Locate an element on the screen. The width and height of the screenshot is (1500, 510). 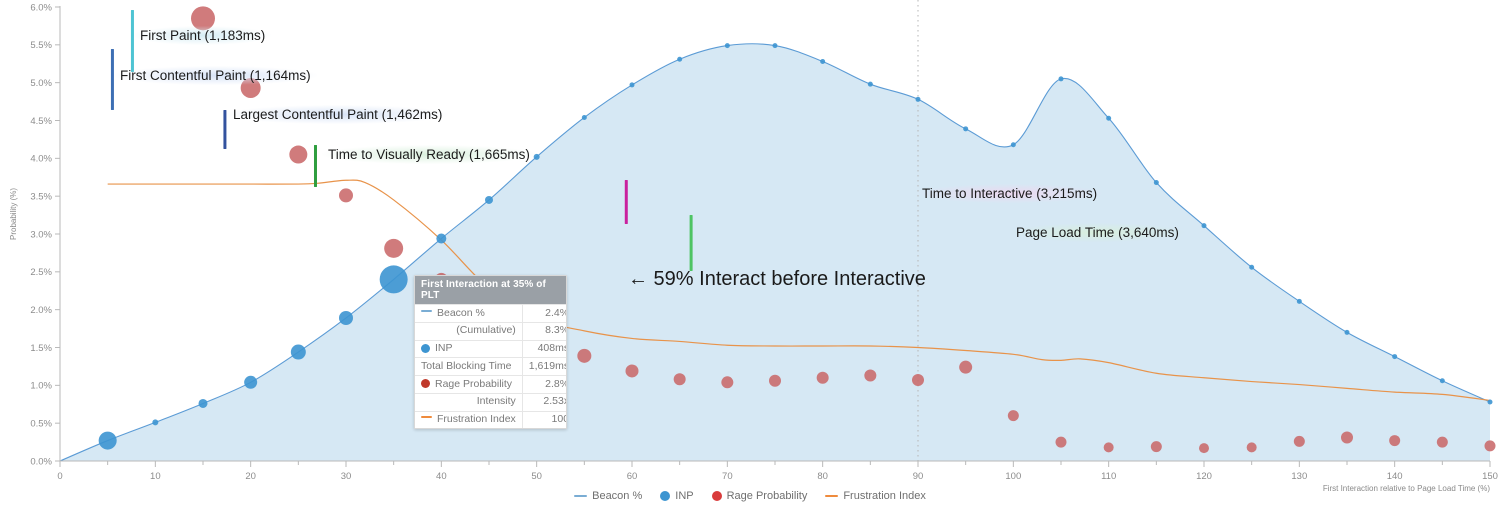
tooltip-row-value: 100 is located at coordinates (543, 419).